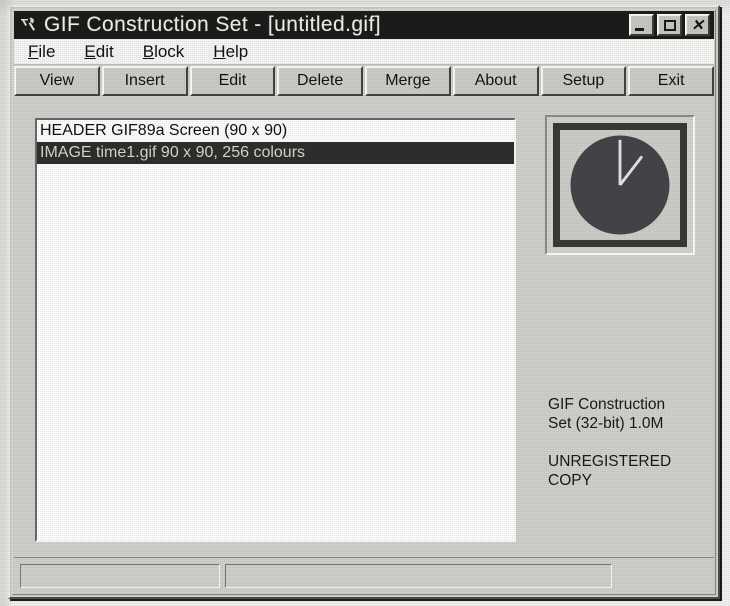  I want to click on toolbar-button-insert: Insert, so click(144, 81).